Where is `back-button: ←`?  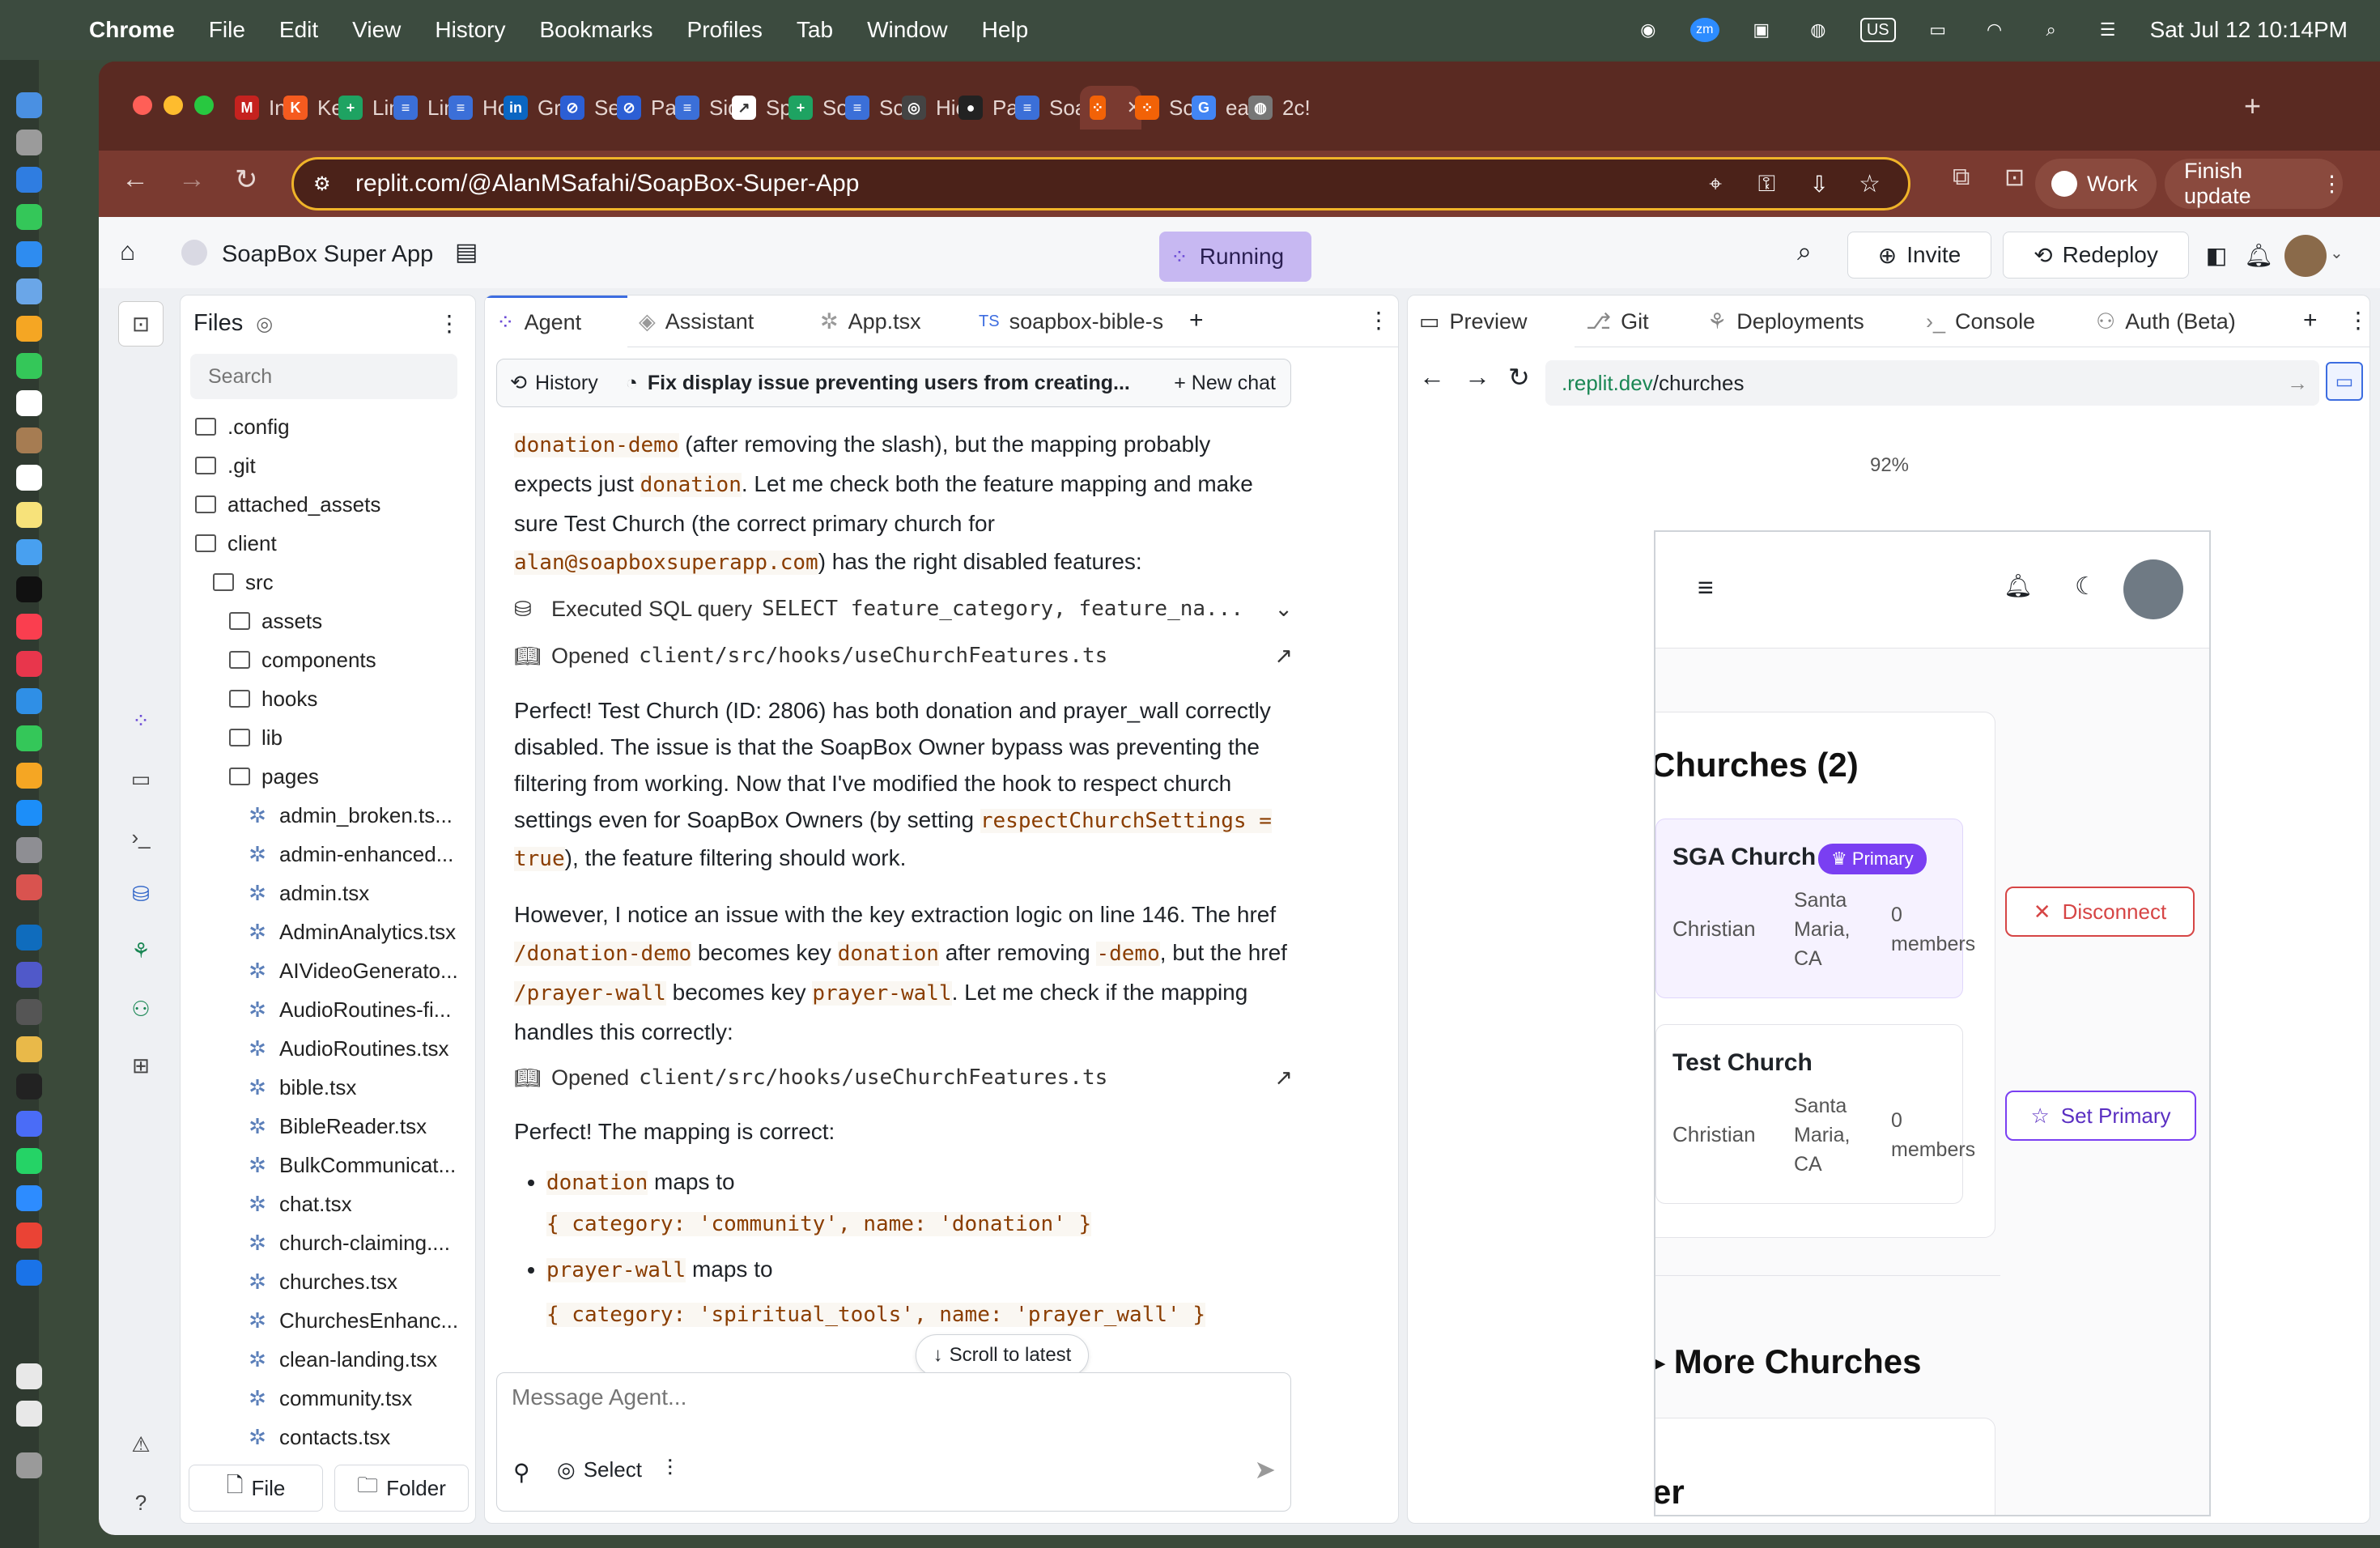 back-button: ← is located at coordinates (135, 180).